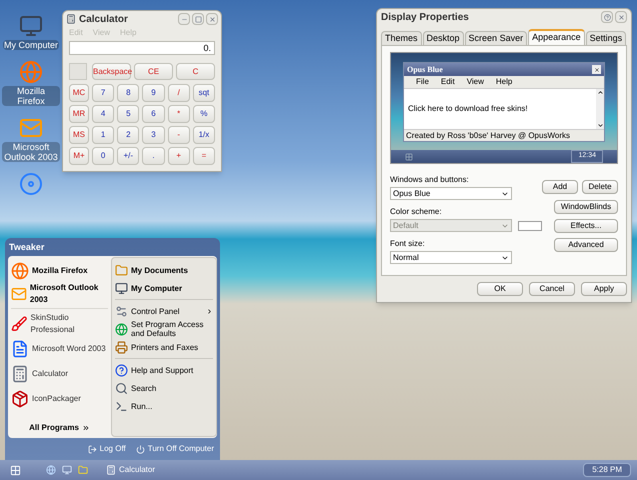 This screenshot has width=637, height=480. Describe the element at coordinates (103, 135) in the screenshot. I see `calculator-key: 1` at that location.